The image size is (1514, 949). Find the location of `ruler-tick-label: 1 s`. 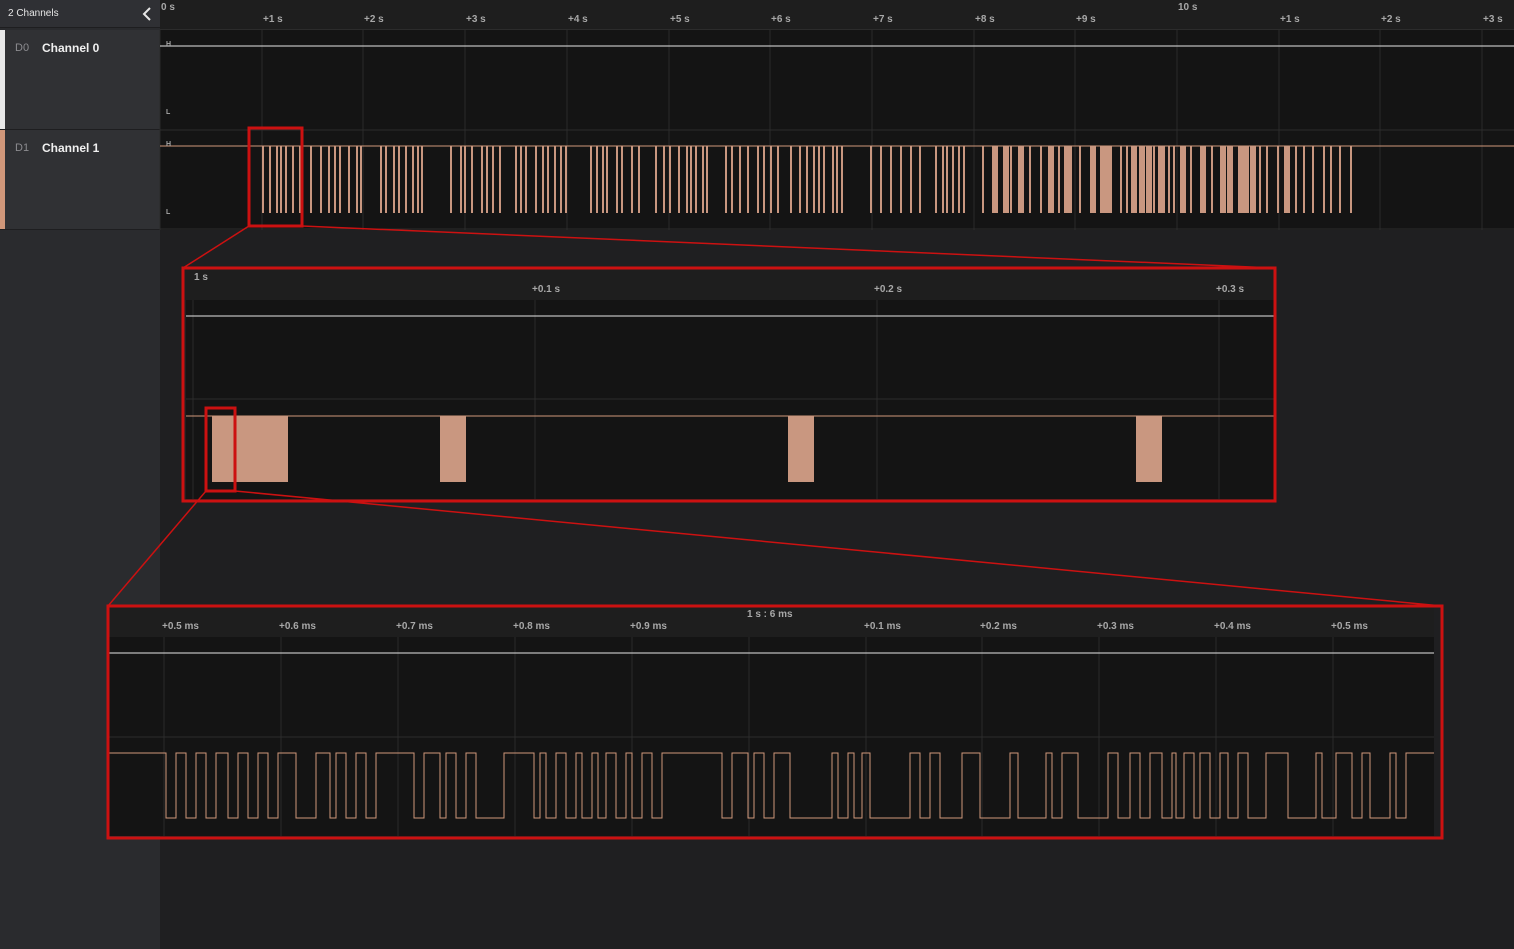

ruler-tick-label: 1 s is located at coordinates (201, 277).